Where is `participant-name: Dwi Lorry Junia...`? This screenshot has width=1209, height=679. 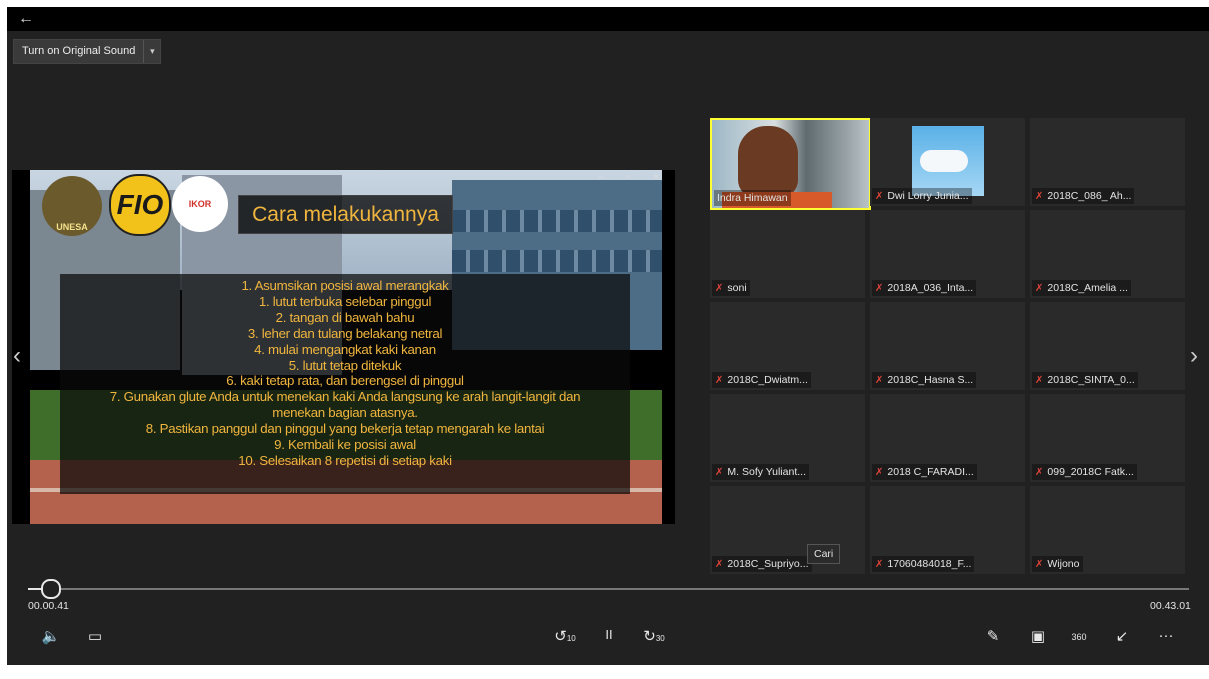
participant-name: Dwi Lorry Junia... is located at coordinates (928, 196).